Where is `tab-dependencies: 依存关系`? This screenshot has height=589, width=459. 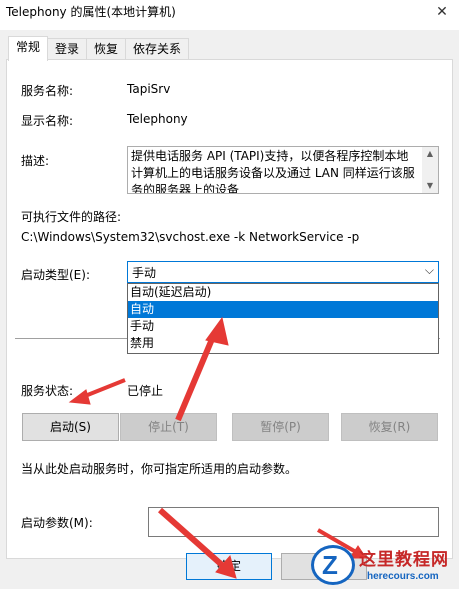 tab-dependencies: 依存关系 is located at coordinates (157, 49).